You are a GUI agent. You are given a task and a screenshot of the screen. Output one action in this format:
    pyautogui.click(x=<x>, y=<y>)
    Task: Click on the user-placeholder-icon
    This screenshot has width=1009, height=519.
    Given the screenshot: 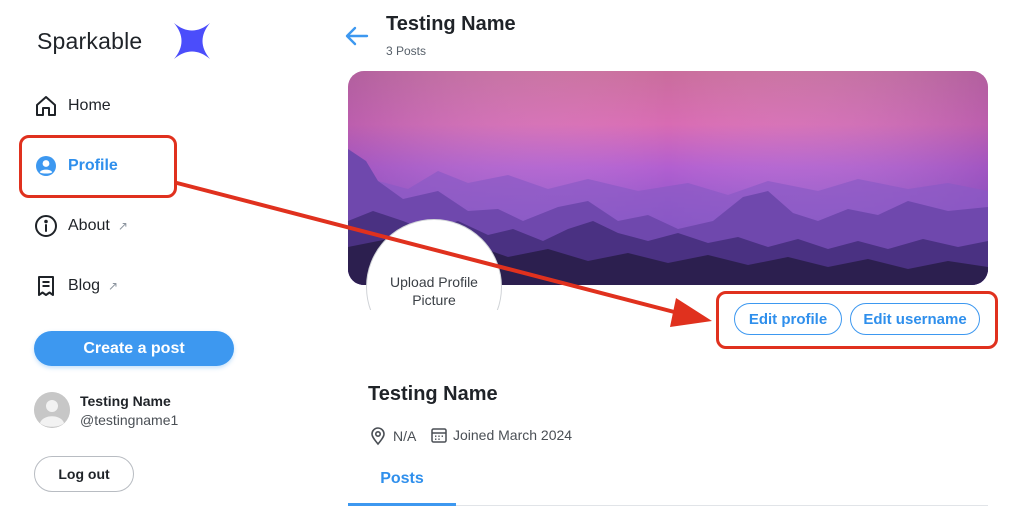 What is the action you would take?
    pyautogui.click(x=52, y=410)
    